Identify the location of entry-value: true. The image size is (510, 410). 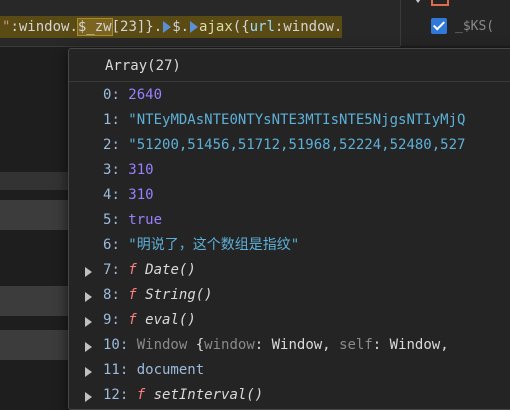
(145, 220).